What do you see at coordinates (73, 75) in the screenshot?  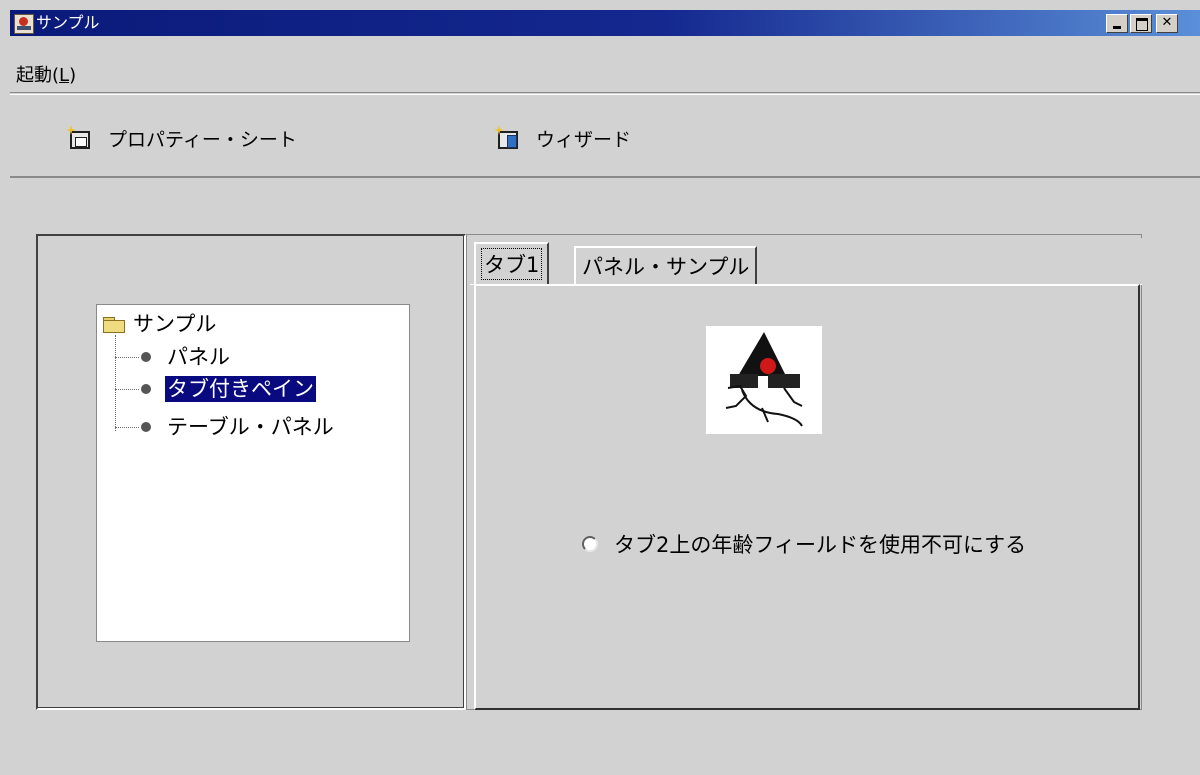 I see `menu-launch-label-end: )` at bounding box center [73, 75].